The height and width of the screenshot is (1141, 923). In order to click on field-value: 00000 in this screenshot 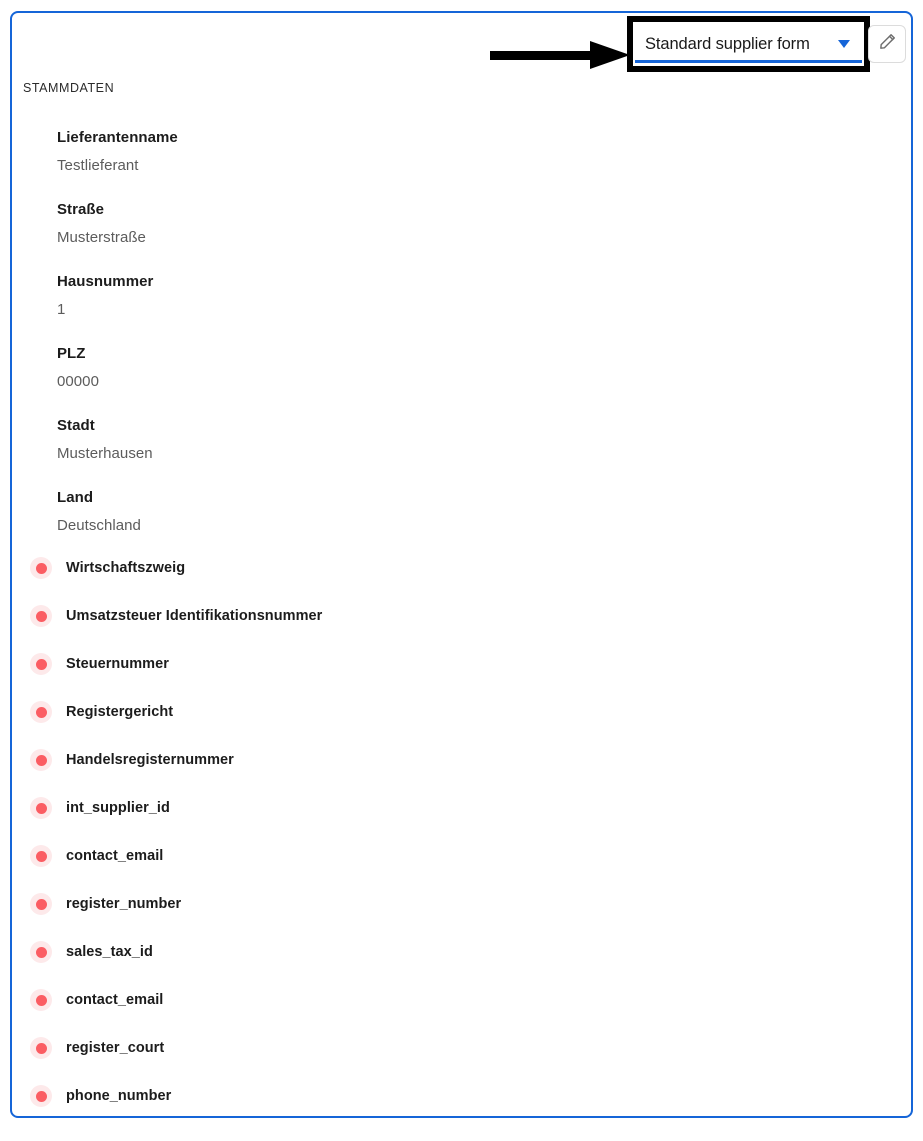, I will do `click(78, 381)`.